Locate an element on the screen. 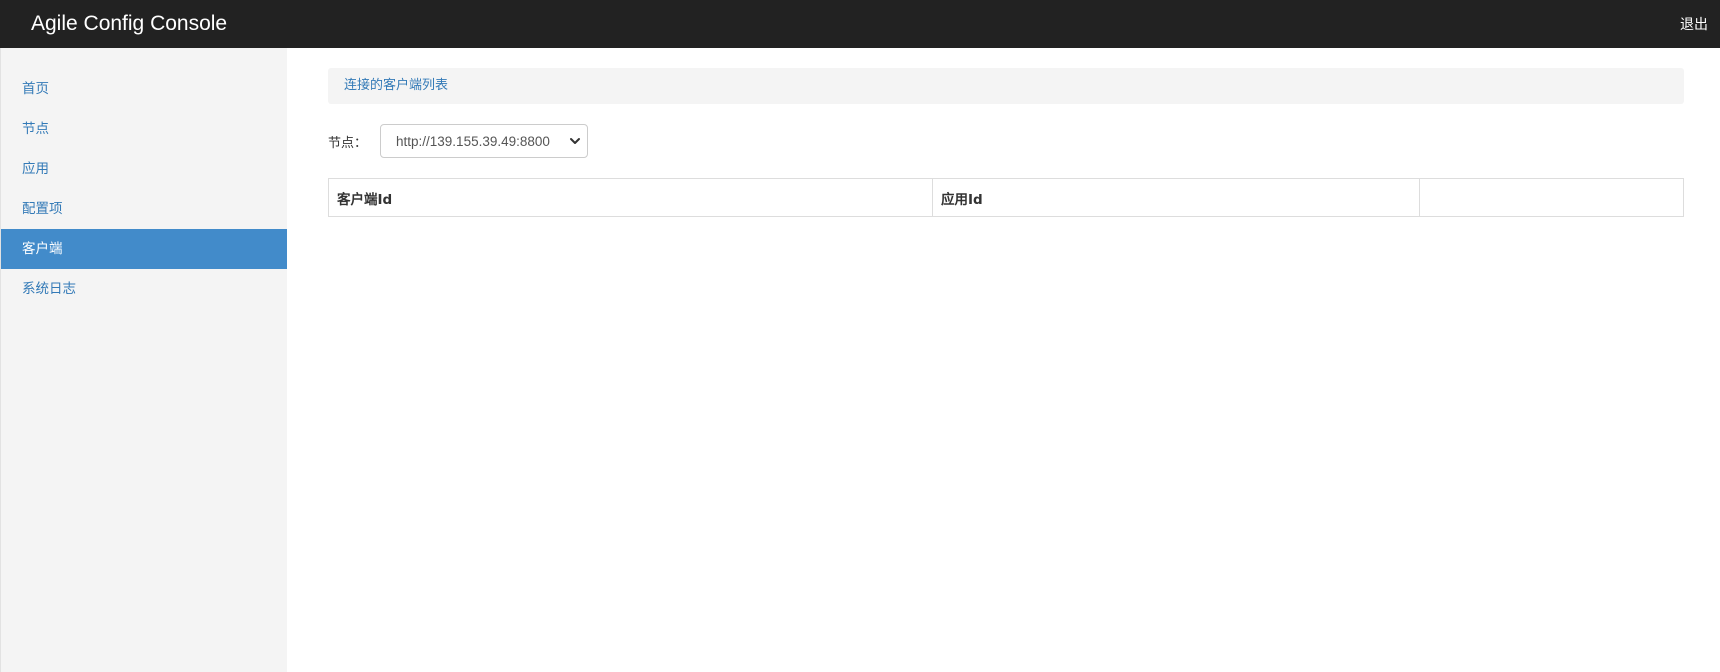 The height and width of the screenshot is (672, 1720). sidebar-item-nodes: 节点 is located at coordinates (144, 129).